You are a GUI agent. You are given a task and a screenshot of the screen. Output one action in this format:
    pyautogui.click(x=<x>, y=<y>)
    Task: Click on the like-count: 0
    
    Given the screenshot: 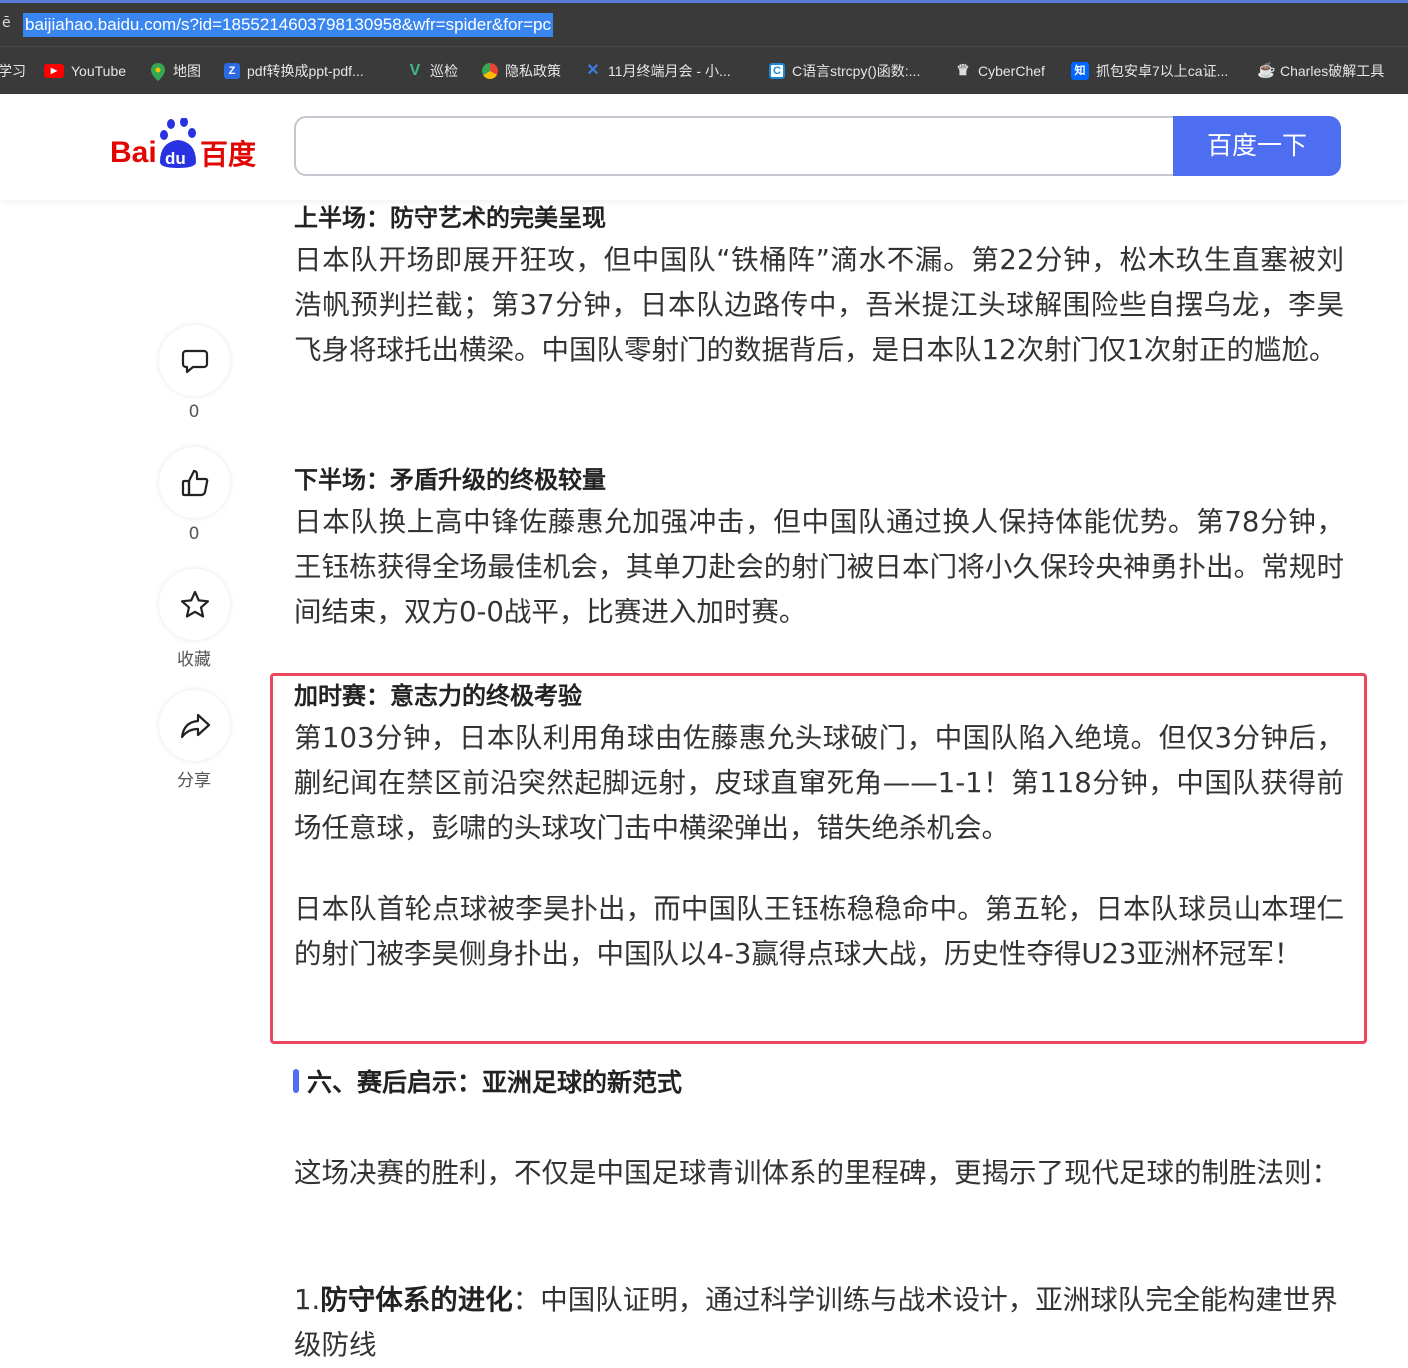 What is the action you would take?
    pyautogui.click(x=194, y=534)
    